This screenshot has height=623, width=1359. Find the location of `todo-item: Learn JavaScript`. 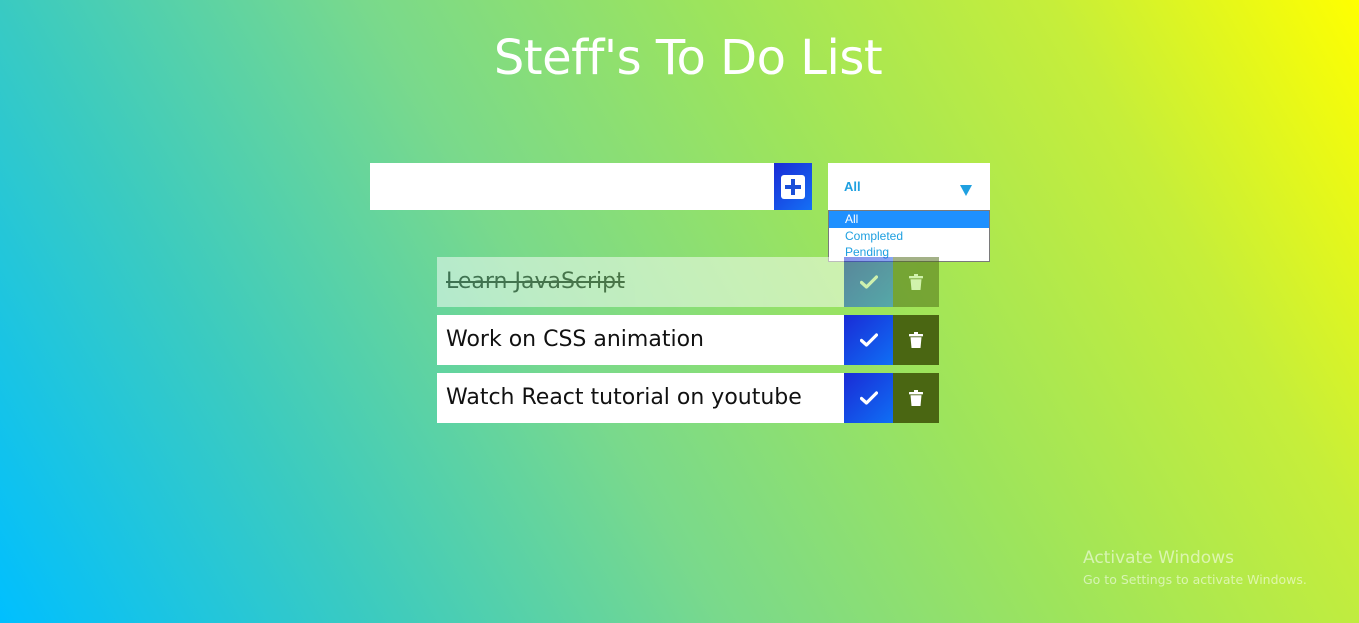

todo-item: Learn JavaScript is located at coordinates (688, 282).